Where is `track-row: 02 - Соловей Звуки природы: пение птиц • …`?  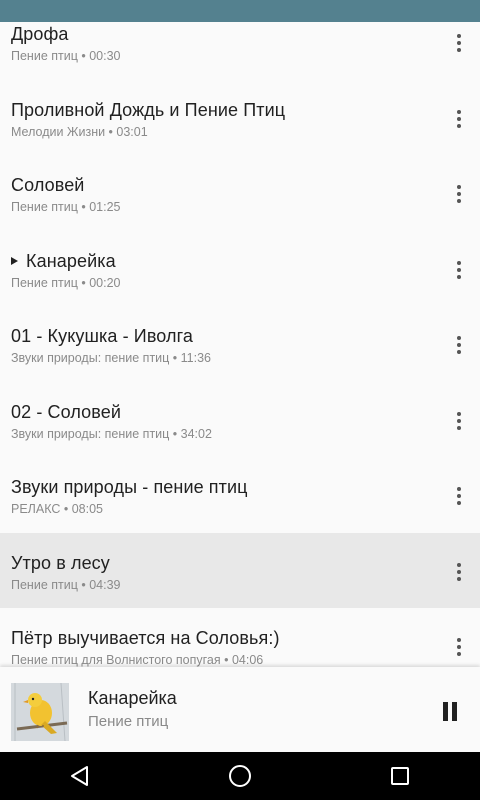
track-row: 02 - Соловей Звуки природы: пение птиц • … is located at coordinates (240, 420).